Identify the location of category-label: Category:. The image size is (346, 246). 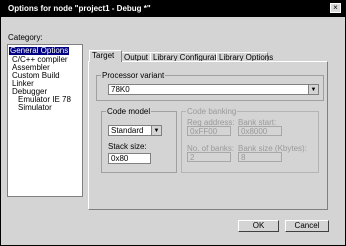
(25, 37).